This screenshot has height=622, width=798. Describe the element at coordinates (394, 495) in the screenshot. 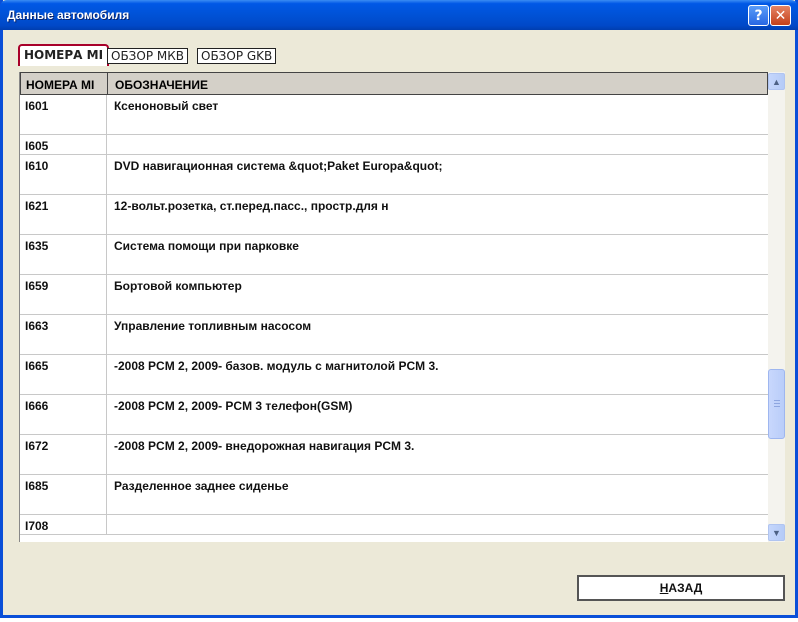

I see `table-row: I685 Разделенное заднее сиденье` at that location.